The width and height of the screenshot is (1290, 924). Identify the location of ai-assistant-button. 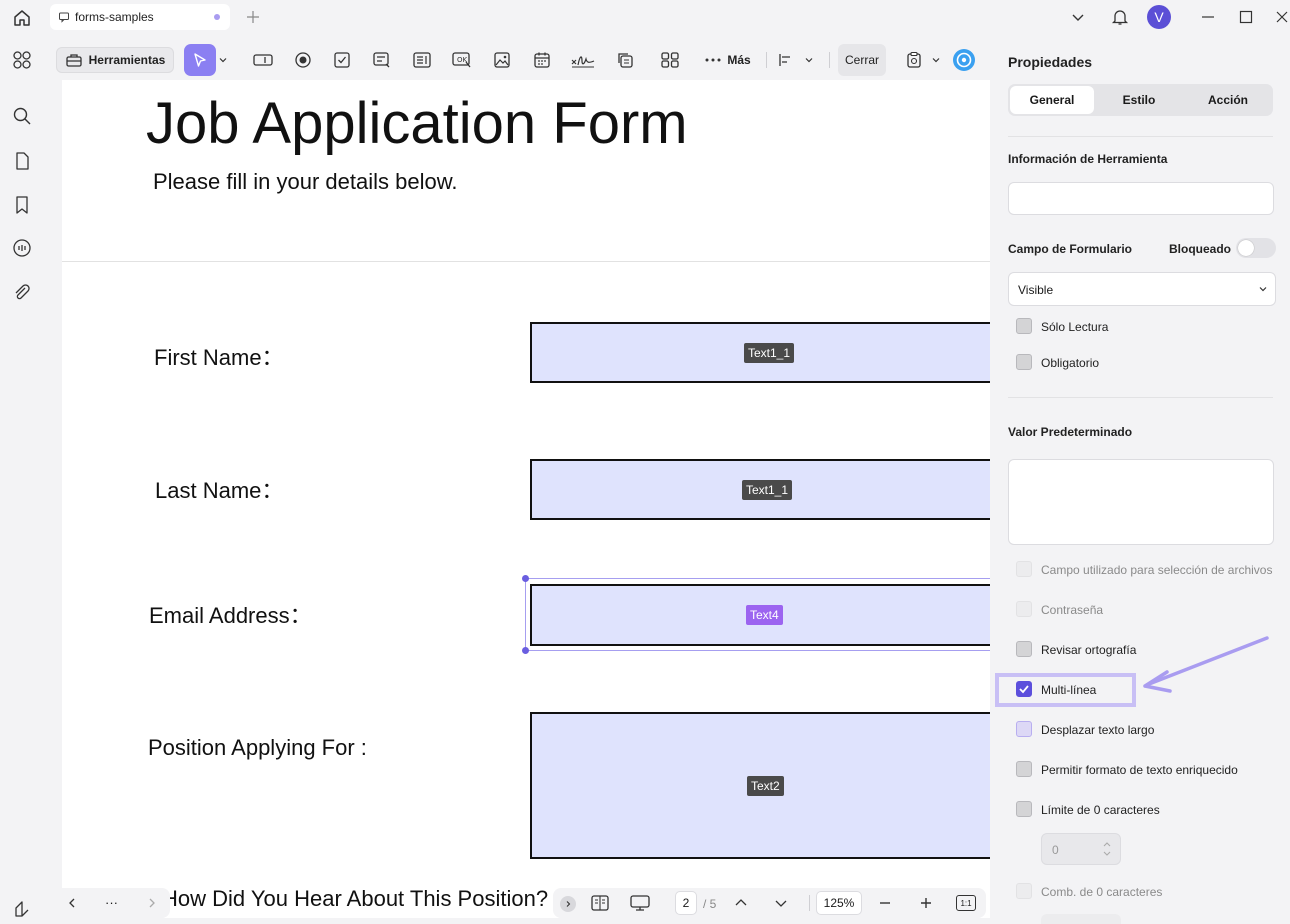
(964, 60).